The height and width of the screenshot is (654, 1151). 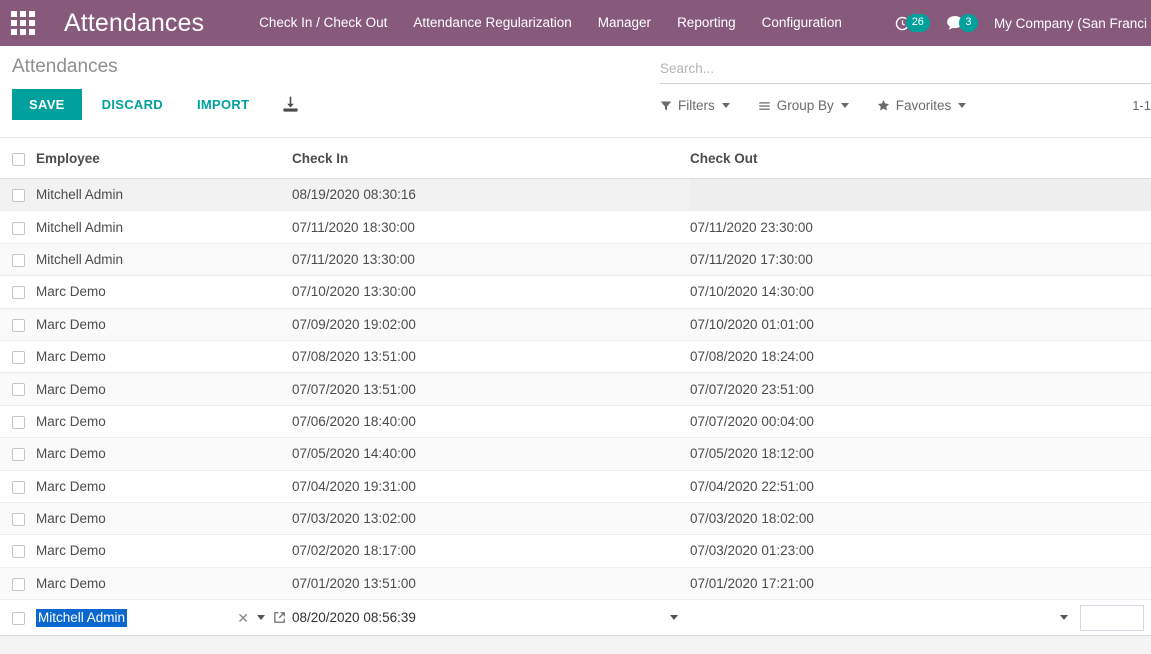 What do you see at coordinates (575, 645) in the screenshot?
I see `list-bottom-filler` at bounding box center [575, 645].